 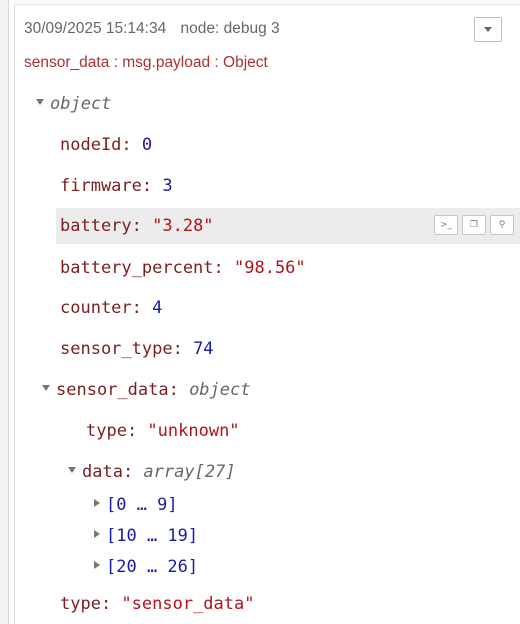 What do you see at coordinates (270, 268) in the screenshot?
I see `property-value: "98.56"` at bounding box center [270, 268].